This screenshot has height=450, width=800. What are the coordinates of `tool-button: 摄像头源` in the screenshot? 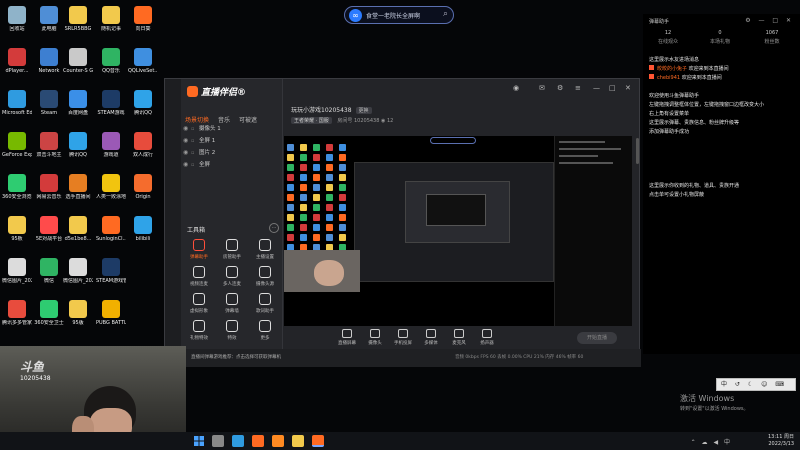 It's located at (265, 279).